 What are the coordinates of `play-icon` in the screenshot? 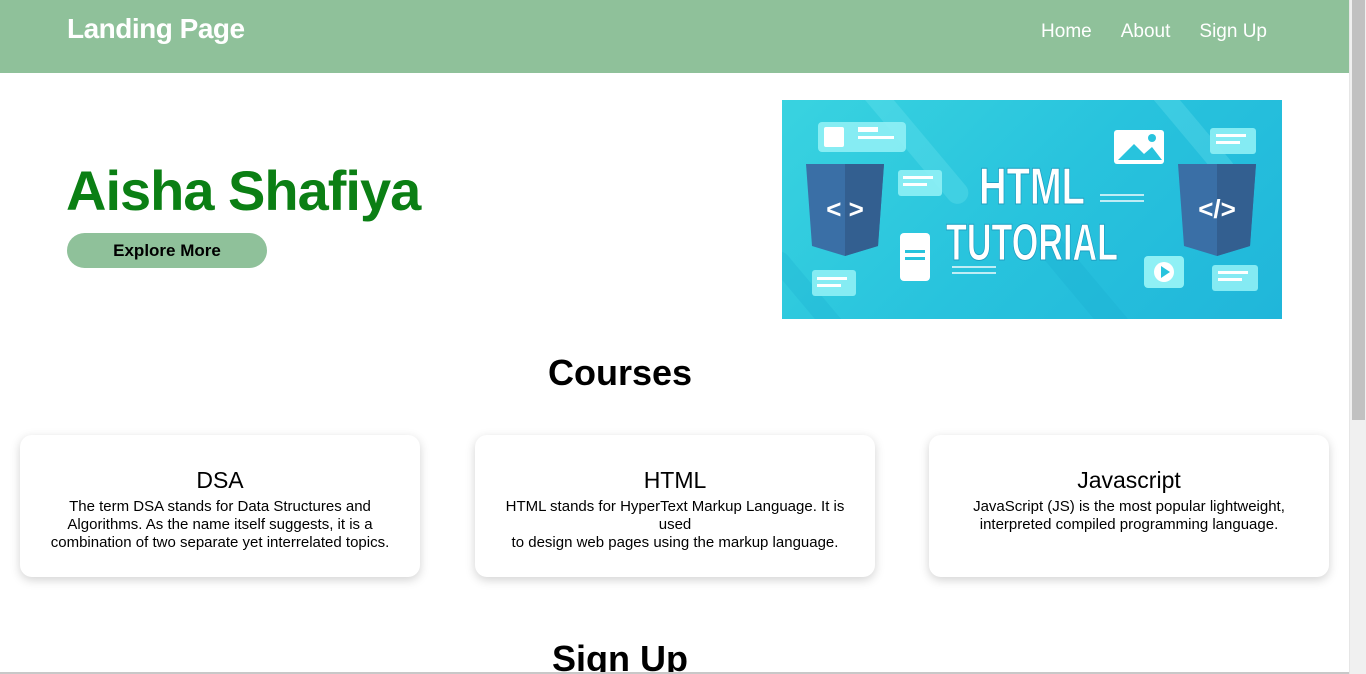 It's located at (1164, 272).